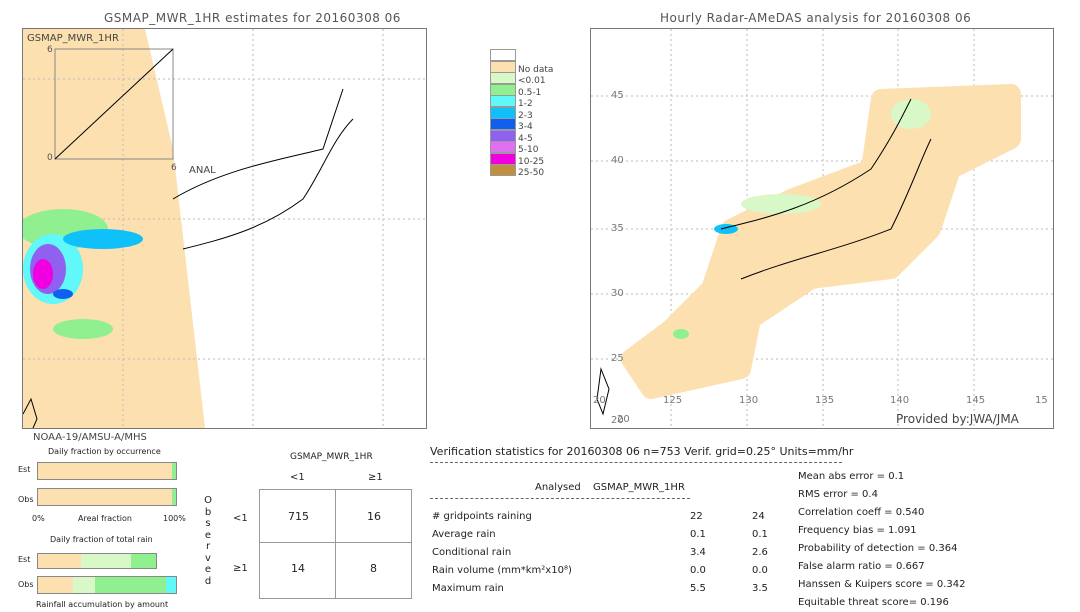  I want to click on cell-miss: 14, so click(298, 568).